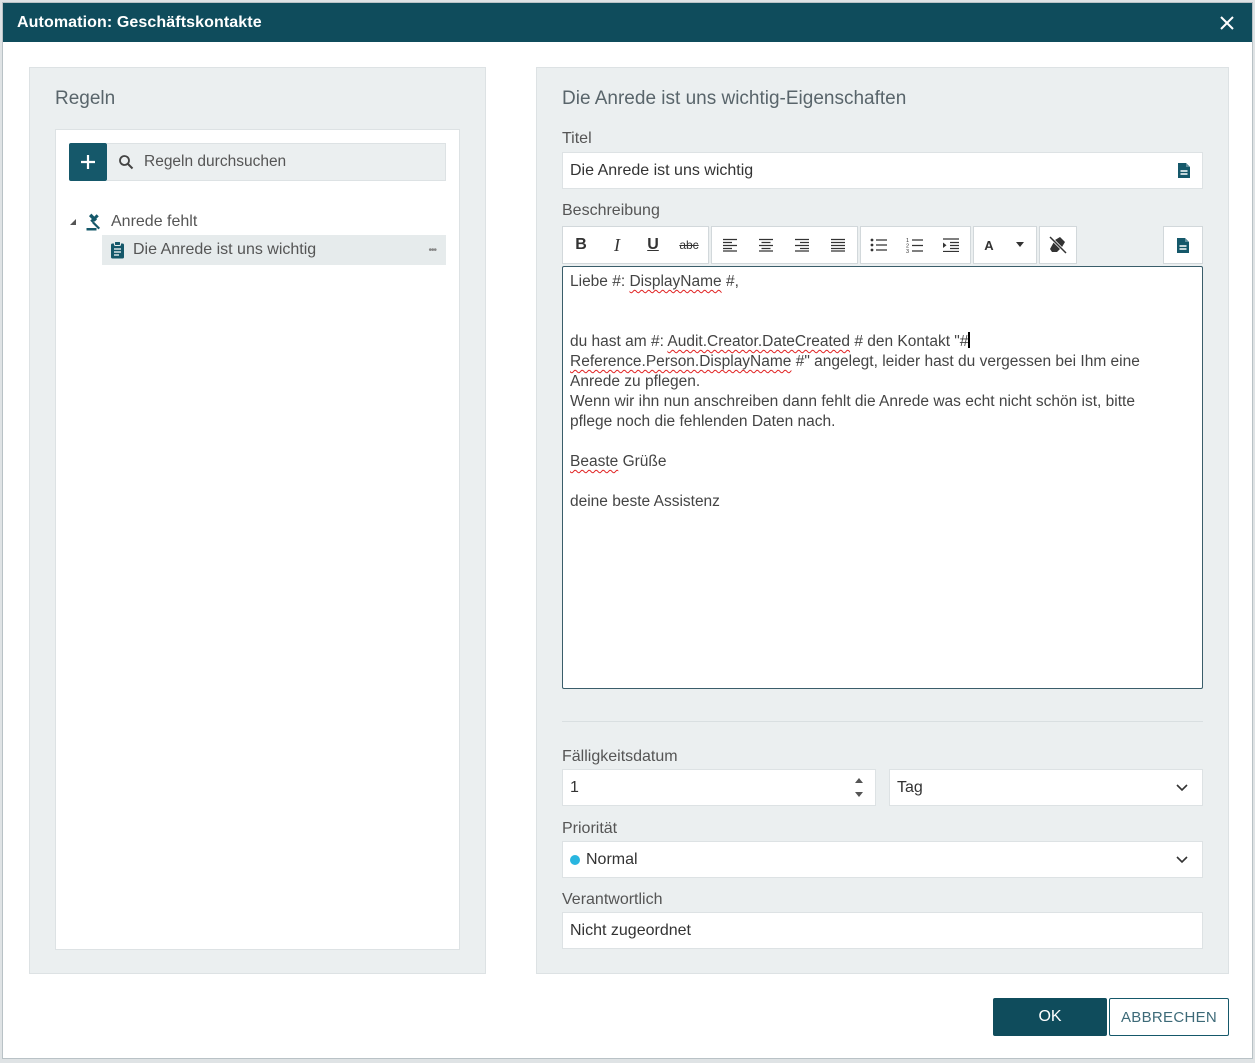  What do you see at coordinates (611, 210) in the screenshot?
I see `beschreibung-label: Beschreibung` at bounding box center [611, 210].